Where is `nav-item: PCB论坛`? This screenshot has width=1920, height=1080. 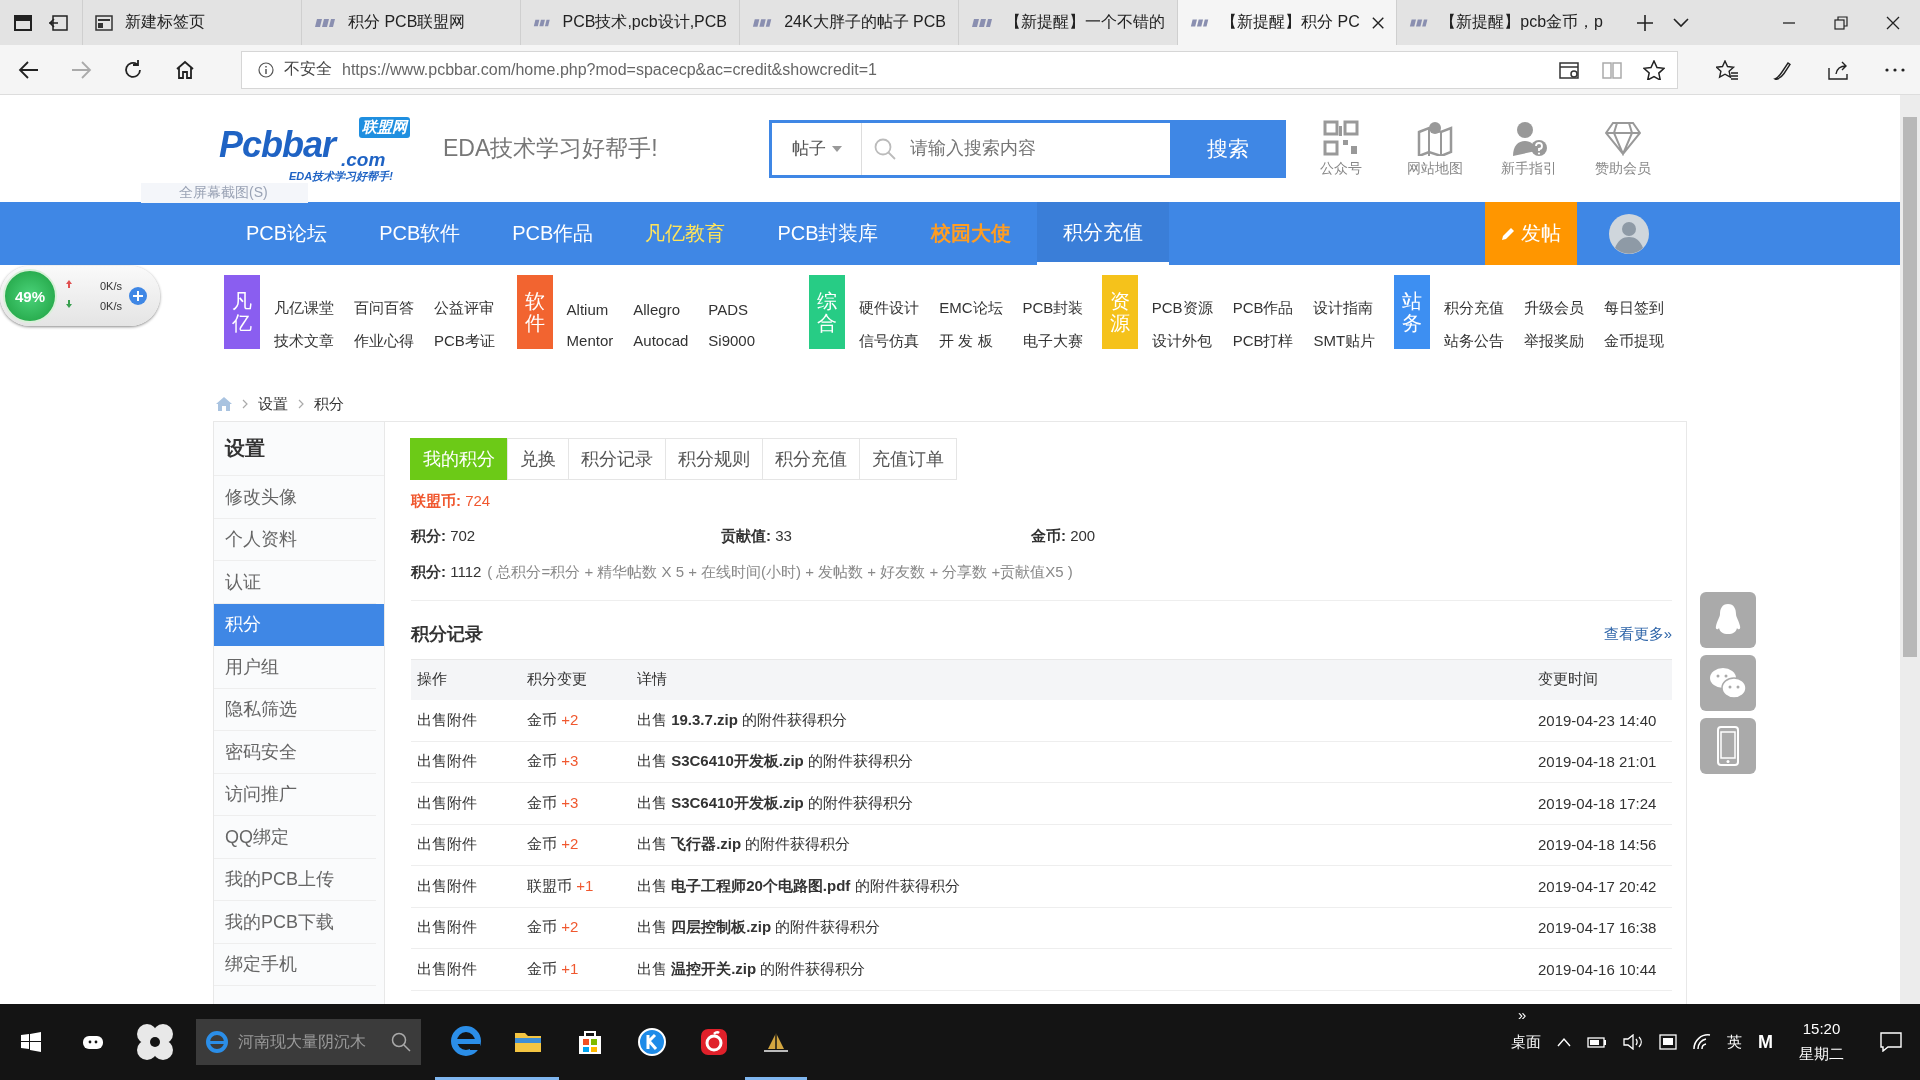 nav-item: PCB论坛 is located at coordinates (287, 233).